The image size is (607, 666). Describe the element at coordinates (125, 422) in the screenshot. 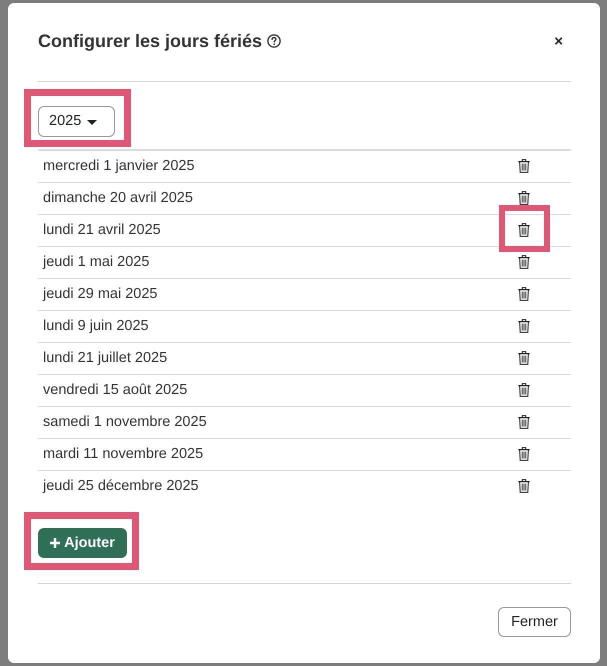

I see `holiday-date: samedi 1 novembre 2025` at that location.